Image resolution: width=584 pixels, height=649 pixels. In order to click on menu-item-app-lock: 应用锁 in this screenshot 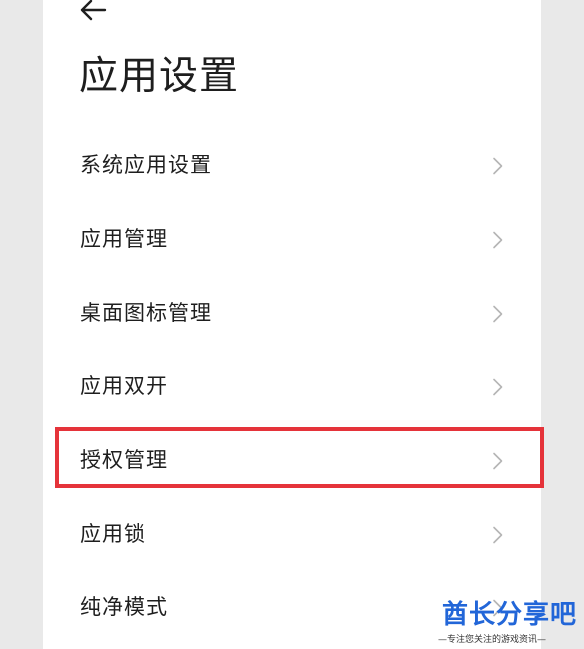, I will do `click(292, 534)`.